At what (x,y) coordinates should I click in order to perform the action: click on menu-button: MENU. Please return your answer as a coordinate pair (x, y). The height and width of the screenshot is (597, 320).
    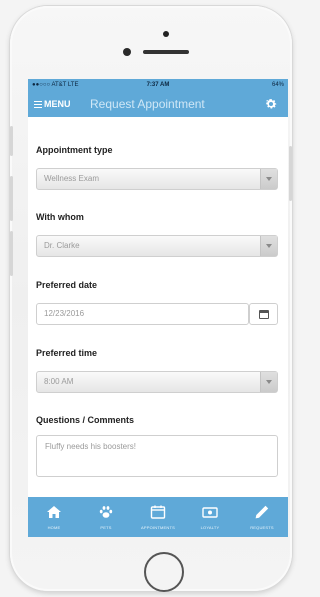
    Looking at the image, I should click on (52, 104).